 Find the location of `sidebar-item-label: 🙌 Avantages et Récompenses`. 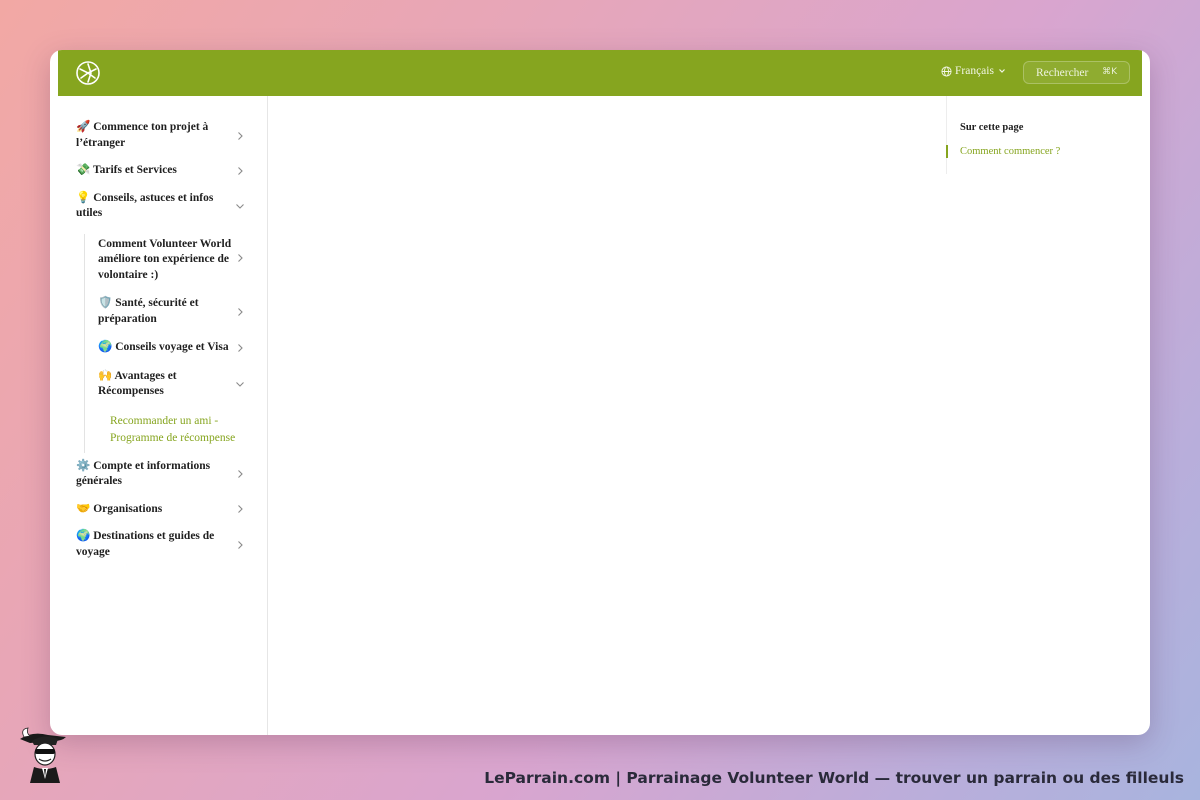

sidebar-item-label: 🙌 Avantages et Récompenses is located at coordinates (137, 383).